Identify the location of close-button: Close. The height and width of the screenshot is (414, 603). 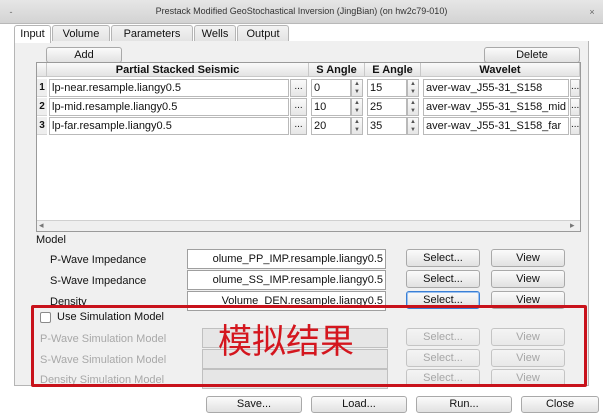
(560, 404).